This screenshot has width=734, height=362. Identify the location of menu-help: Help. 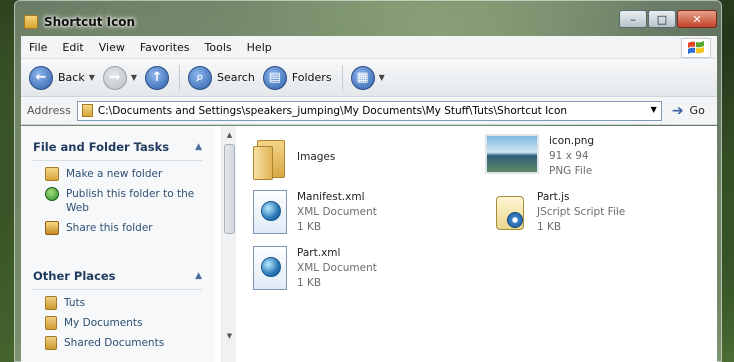
(259, 47).